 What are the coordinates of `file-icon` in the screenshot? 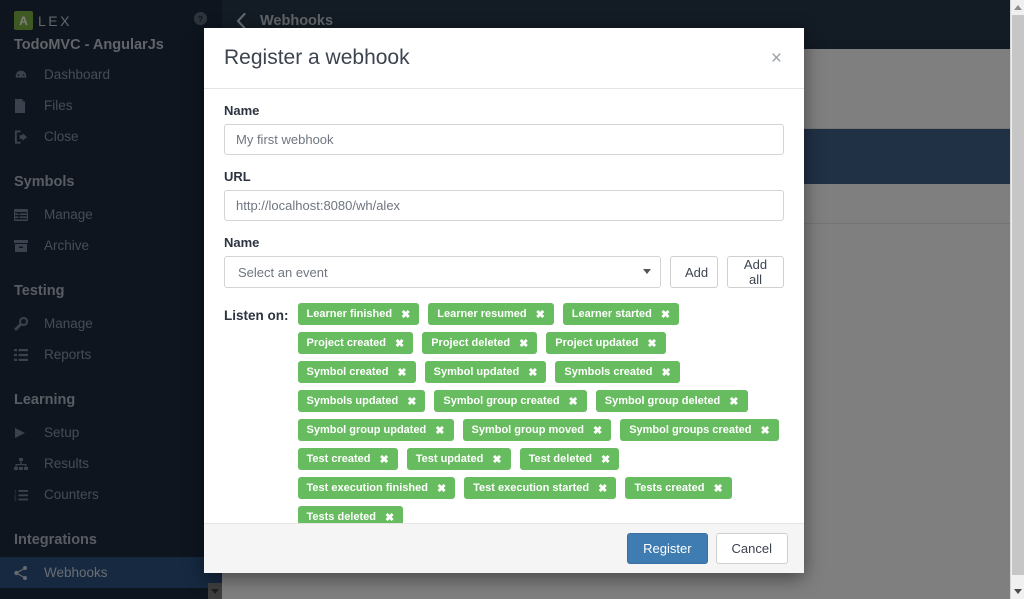 It's located at (29, 105).